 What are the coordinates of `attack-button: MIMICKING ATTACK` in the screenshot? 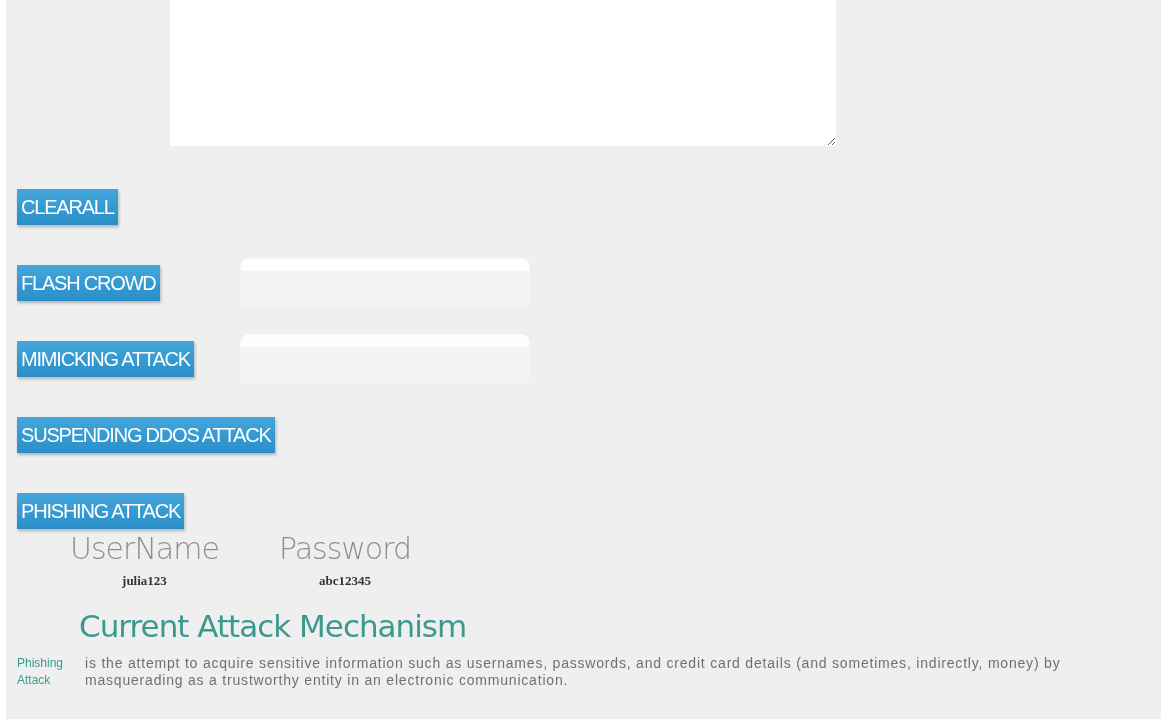 It's located at (105, 359).